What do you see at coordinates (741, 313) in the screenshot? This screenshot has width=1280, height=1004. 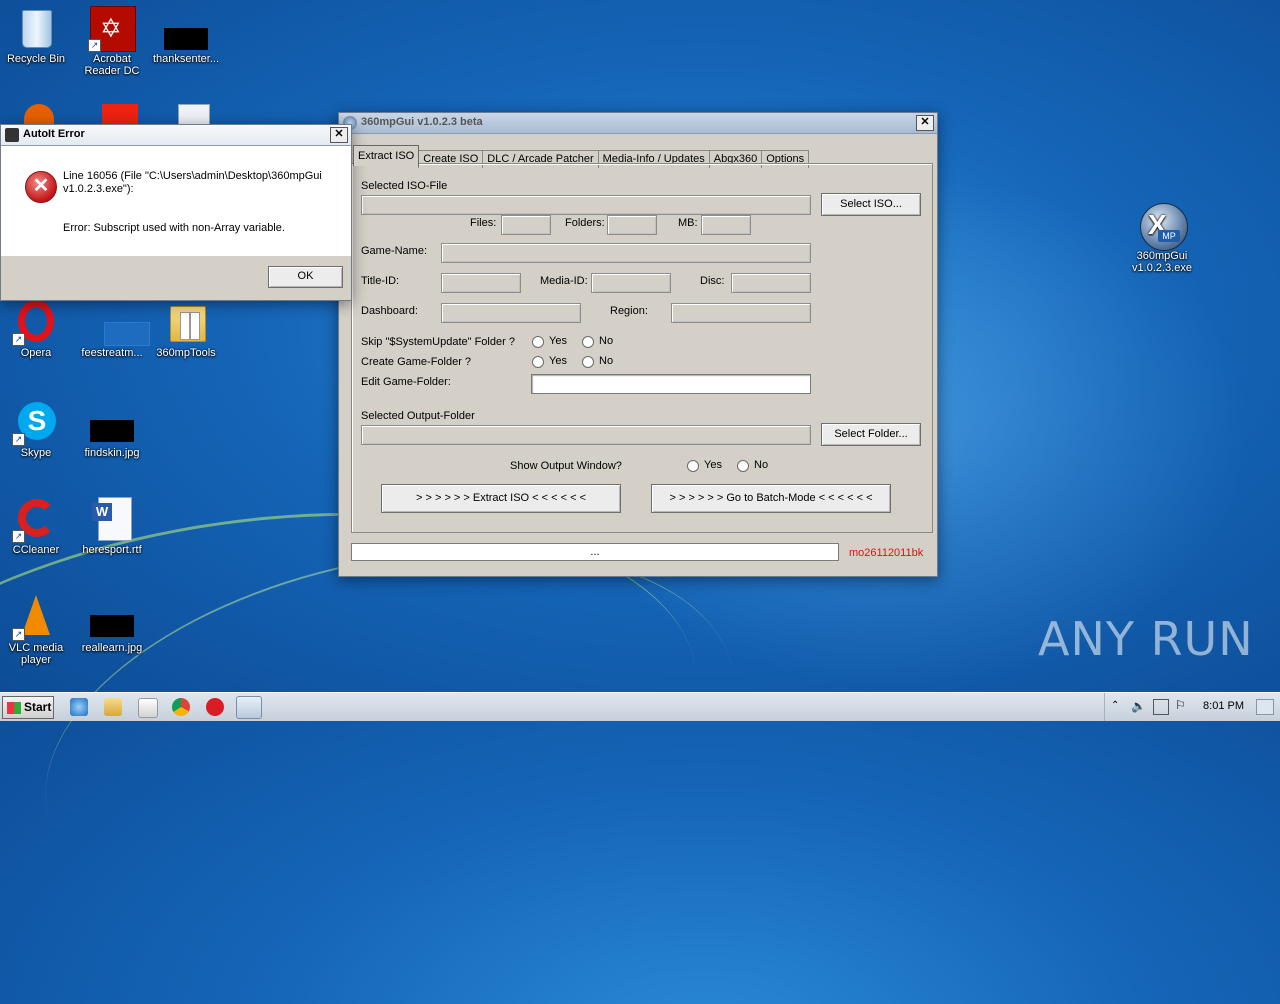 I see `region-field` at bounding box center [741, 313].